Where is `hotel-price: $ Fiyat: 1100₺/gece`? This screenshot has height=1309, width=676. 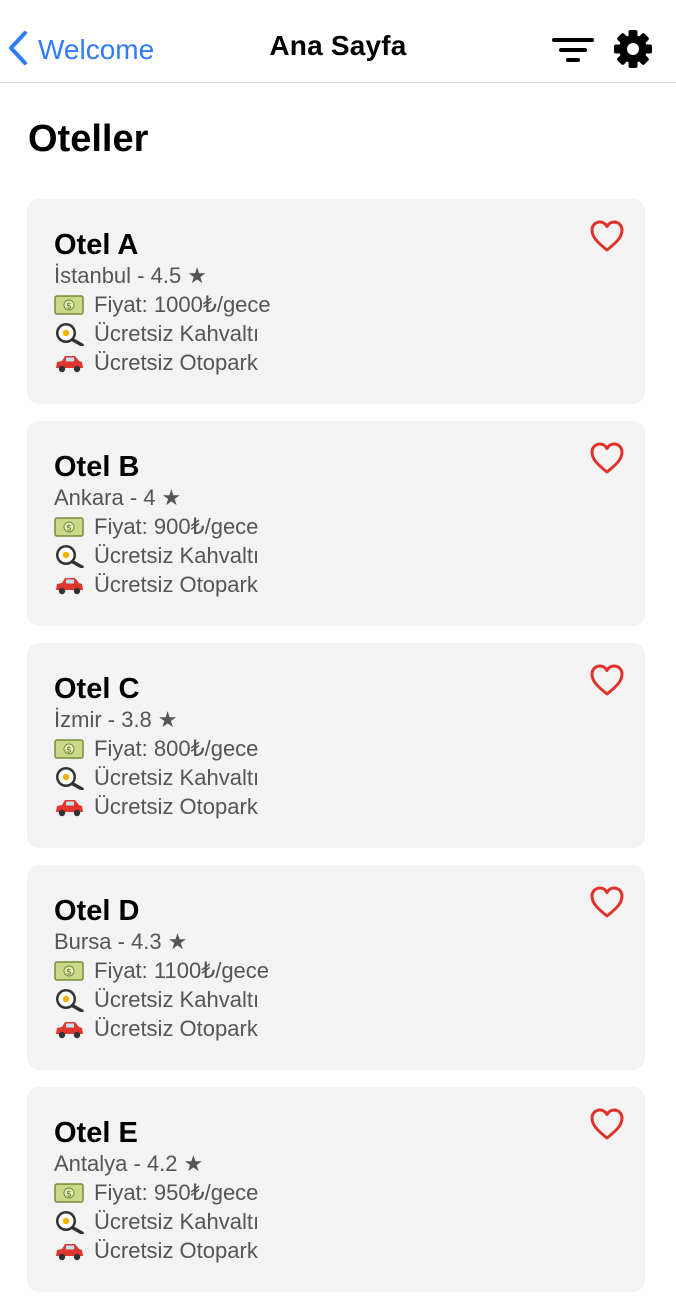
hotel-price: $ Fiyat: 1100₺/gece is located at coordinates (161, 970).